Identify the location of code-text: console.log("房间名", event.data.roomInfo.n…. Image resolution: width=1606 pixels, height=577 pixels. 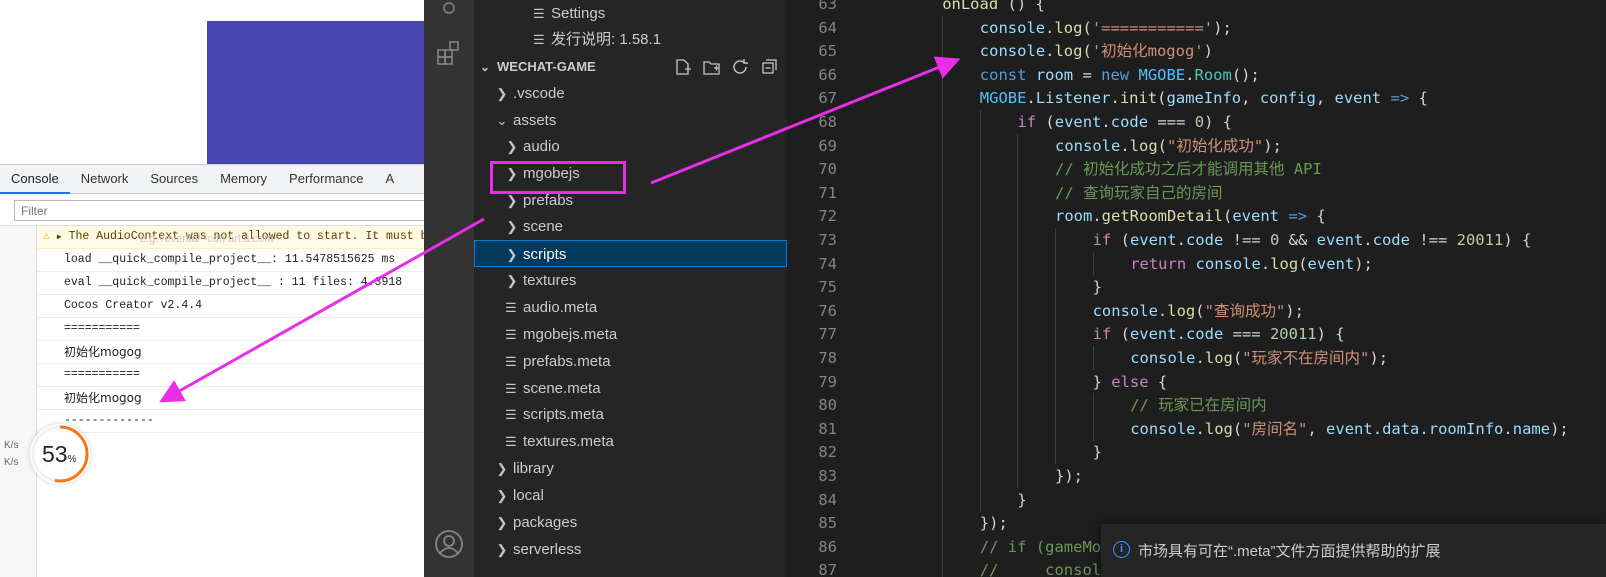
(1349, 429).